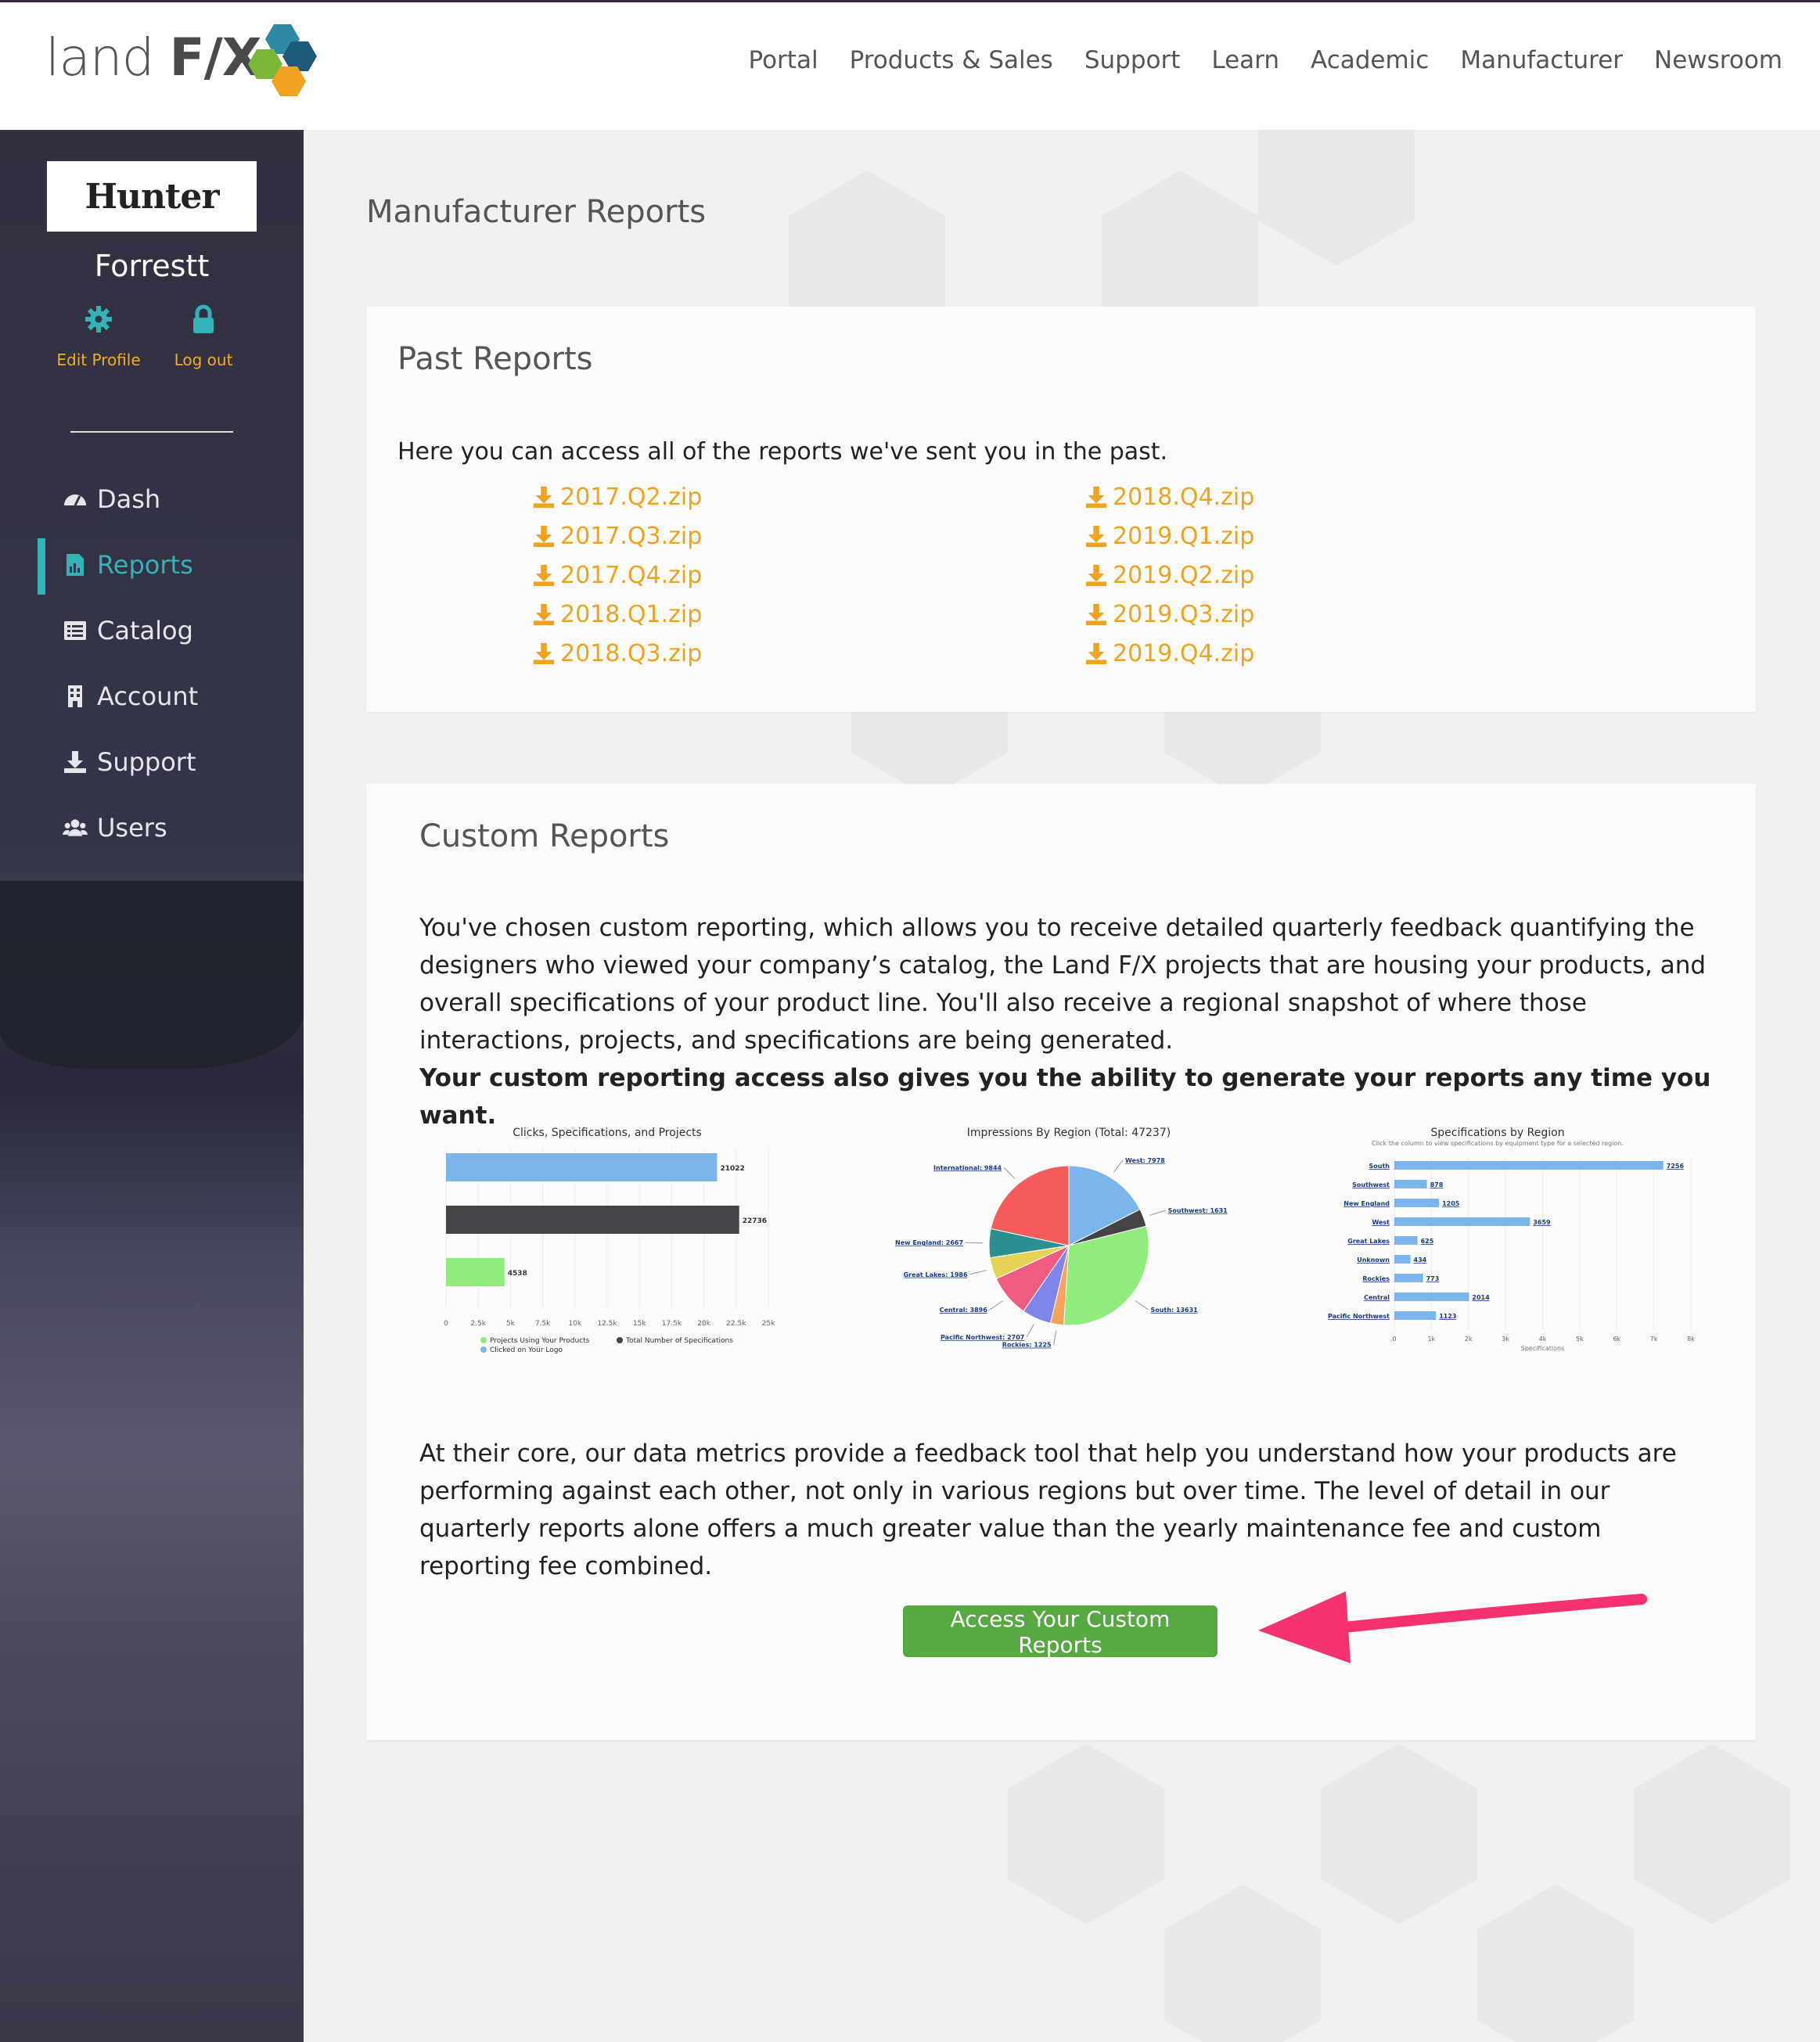  What do you see at coordinates (732, 1169) in the screenshot?
I see `data-label: 21022` at bounding box center [732, 1169].